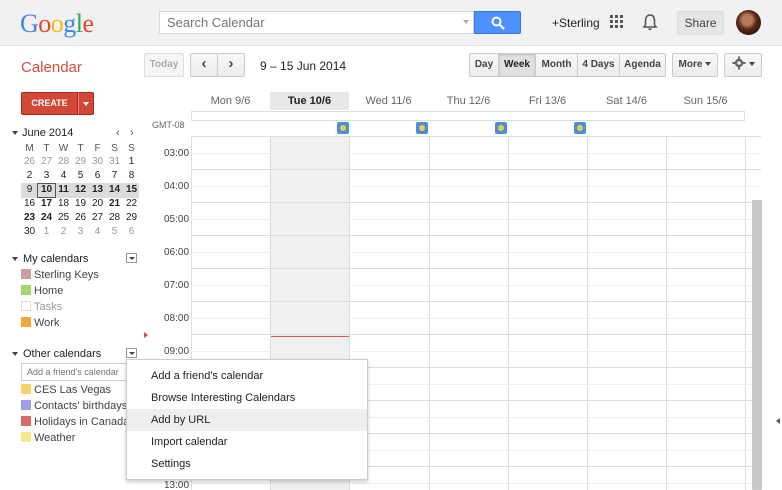 Image resolution: width=782 pixels, height=490 pixels. I want to click on mini-calendar-day: 11, so click(63, 190).